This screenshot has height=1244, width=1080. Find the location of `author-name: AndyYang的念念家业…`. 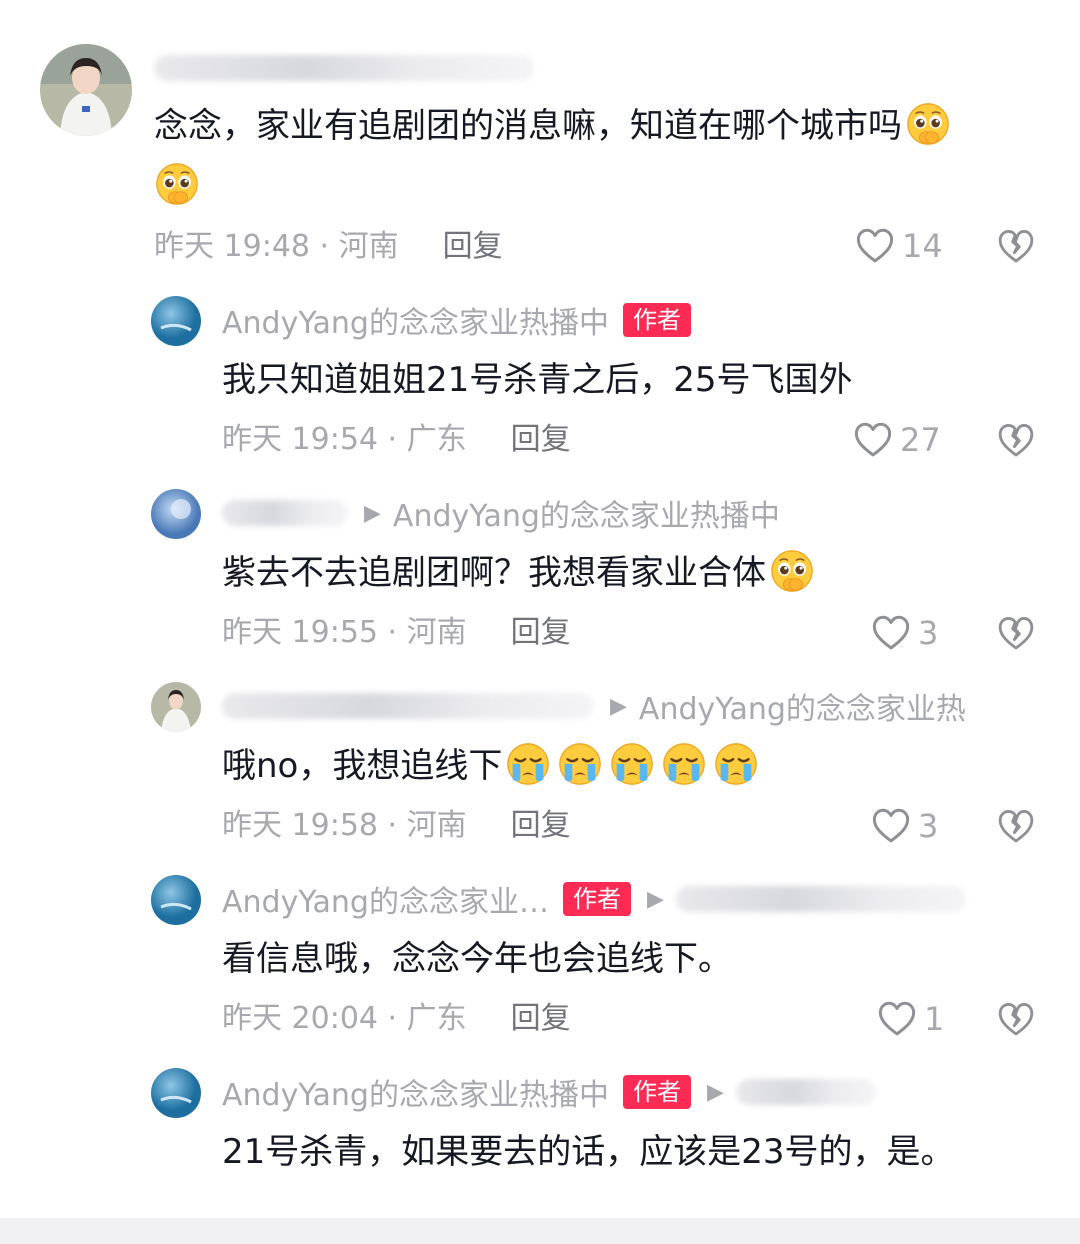

author-name: AndyYang的念念家业… is located at coordinates (385, 902).